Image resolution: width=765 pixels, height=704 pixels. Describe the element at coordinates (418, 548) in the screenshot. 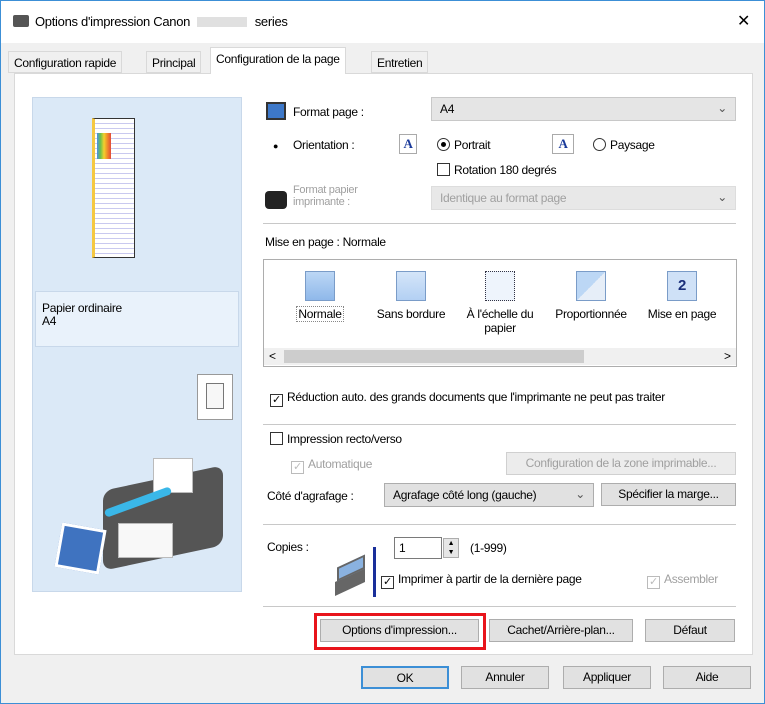

I see `copies-input: 1` at that location.